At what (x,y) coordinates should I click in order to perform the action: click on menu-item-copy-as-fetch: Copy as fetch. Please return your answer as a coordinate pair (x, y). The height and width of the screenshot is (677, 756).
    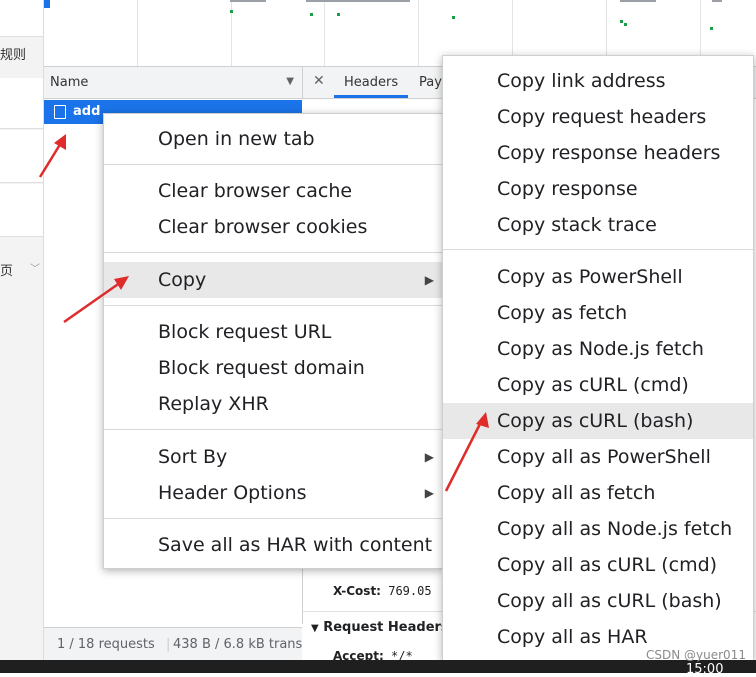
    Looking at the image, I should click on (599, 313).